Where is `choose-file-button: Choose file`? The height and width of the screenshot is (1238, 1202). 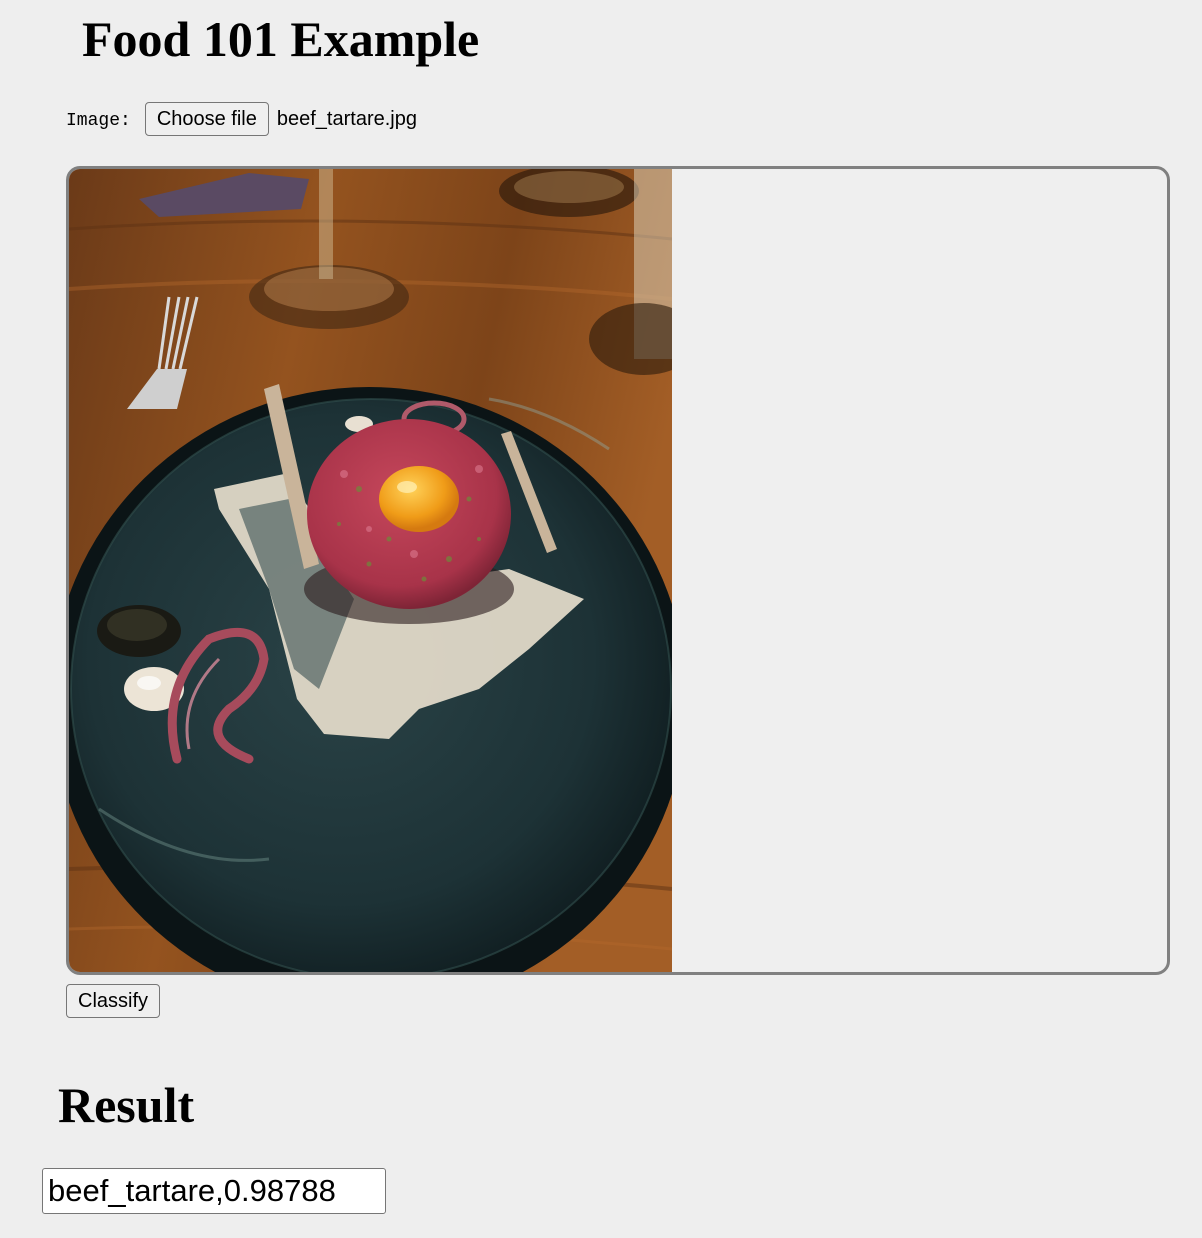
choose-file-button: Choose file is located at coordinates (206, 119).